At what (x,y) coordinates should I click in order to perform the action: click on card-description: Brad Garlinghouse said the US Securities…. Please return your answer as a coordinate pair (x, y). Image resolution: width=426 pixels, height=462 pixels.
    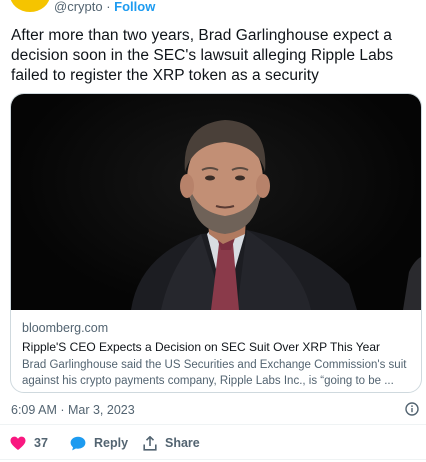
    Looking at the image, I should click on (214, 373).